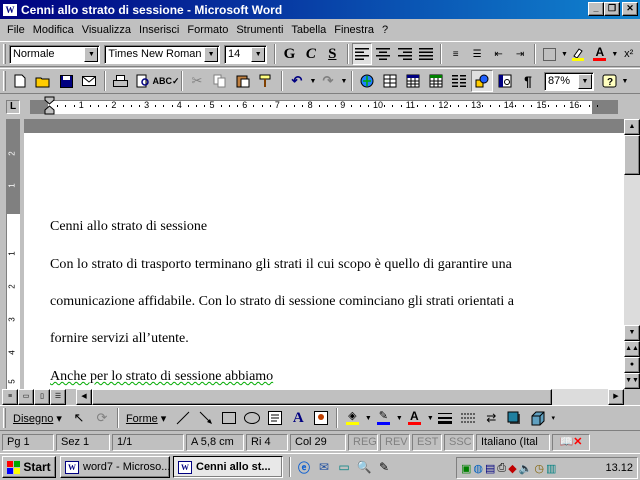  I want to click on outlook-icon: ✉, so click(324, 467).